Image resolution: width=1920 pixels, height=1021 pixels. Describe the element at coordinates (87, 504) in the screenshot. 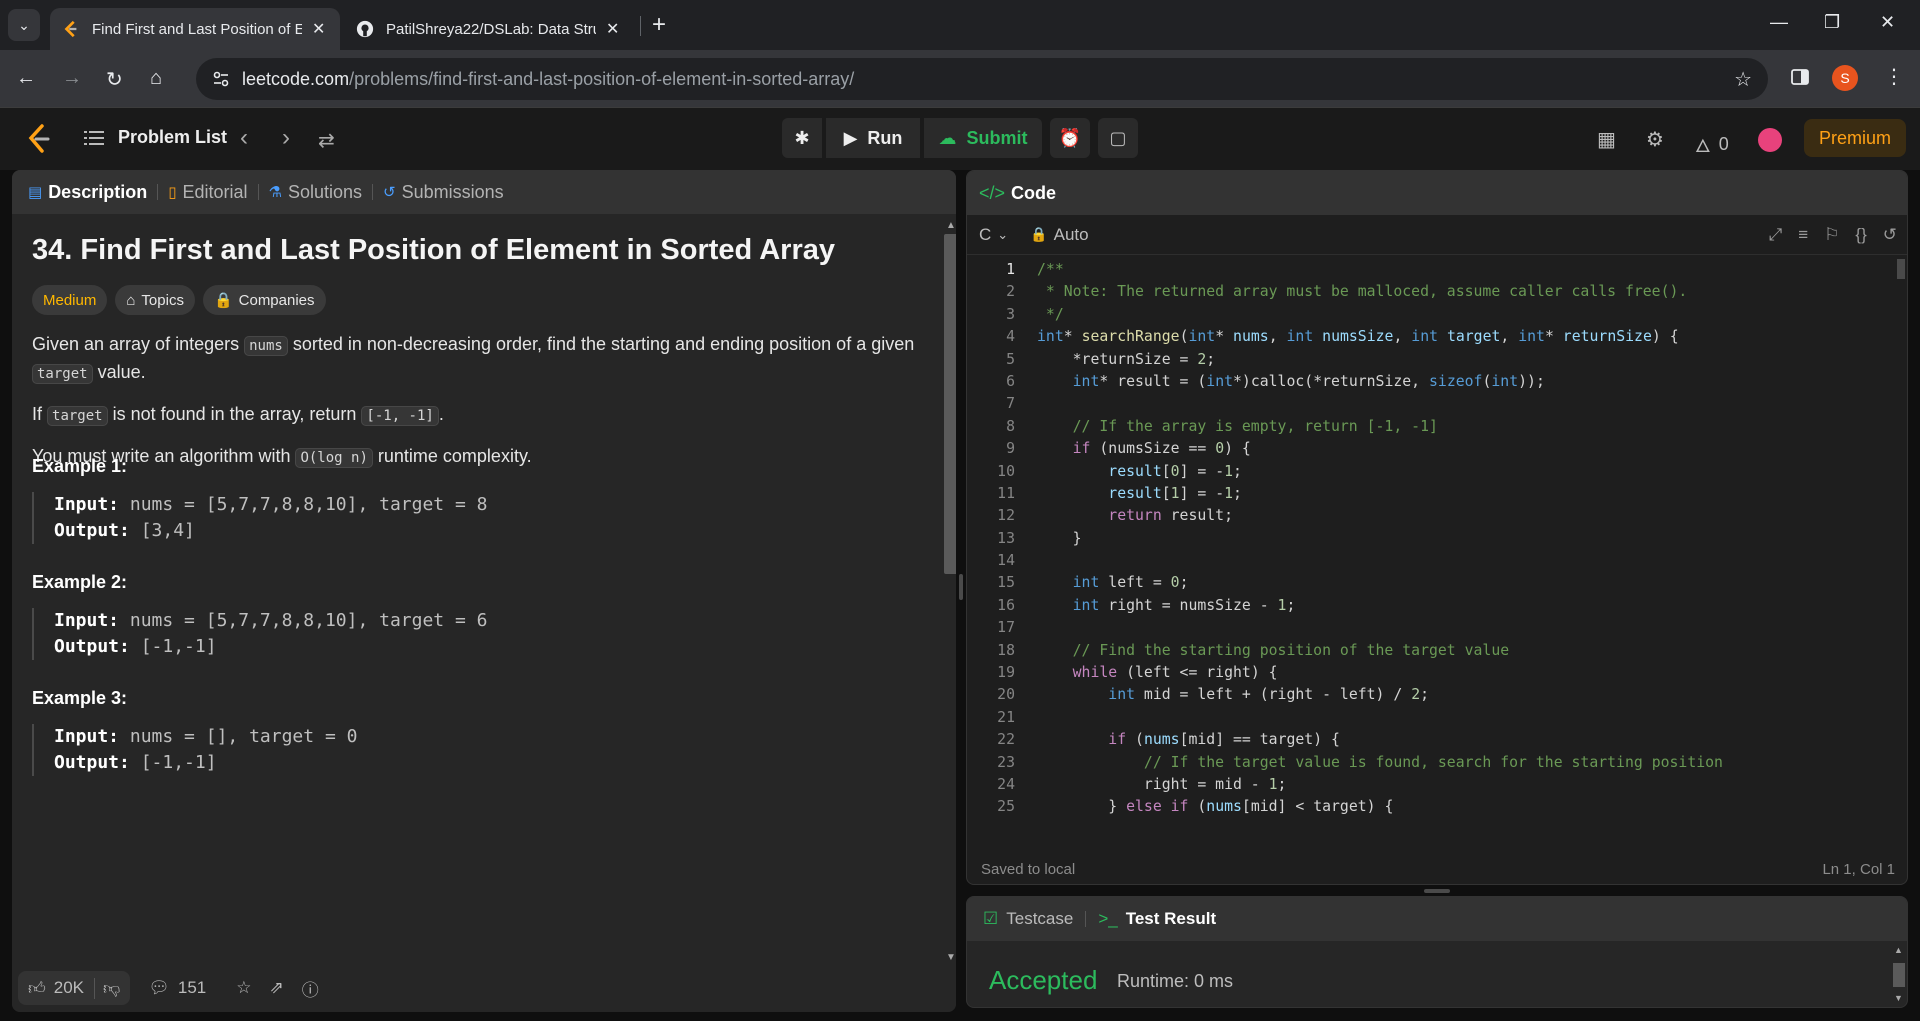

I see `input-label: Input:` at that location.